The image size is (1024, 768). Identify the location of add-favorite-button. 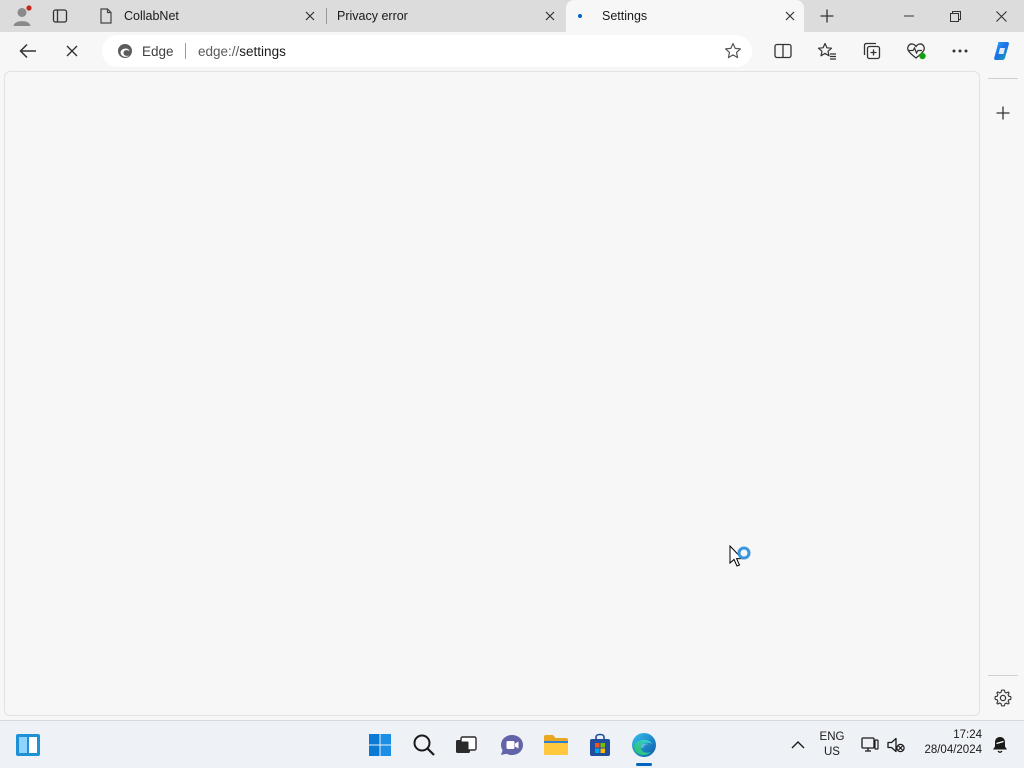
(733, 51).